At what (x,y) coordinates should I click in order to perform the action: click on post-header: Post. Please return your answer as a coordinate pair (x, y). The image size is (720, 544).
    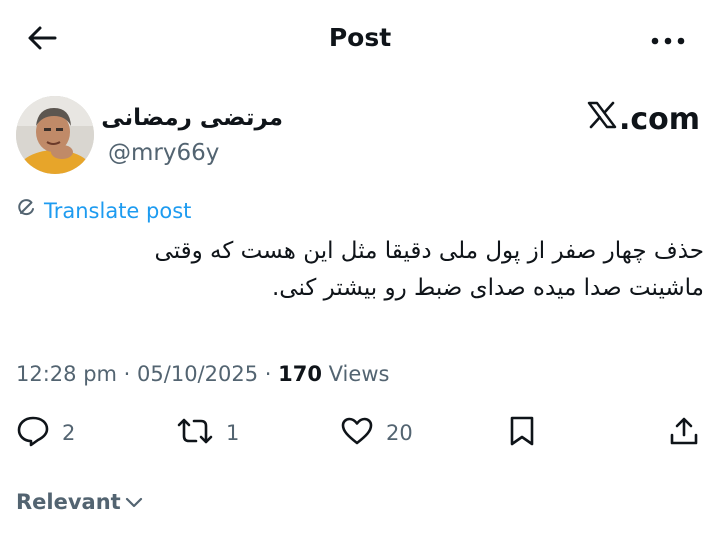
    Looking at the image, I should click on (360, 38).